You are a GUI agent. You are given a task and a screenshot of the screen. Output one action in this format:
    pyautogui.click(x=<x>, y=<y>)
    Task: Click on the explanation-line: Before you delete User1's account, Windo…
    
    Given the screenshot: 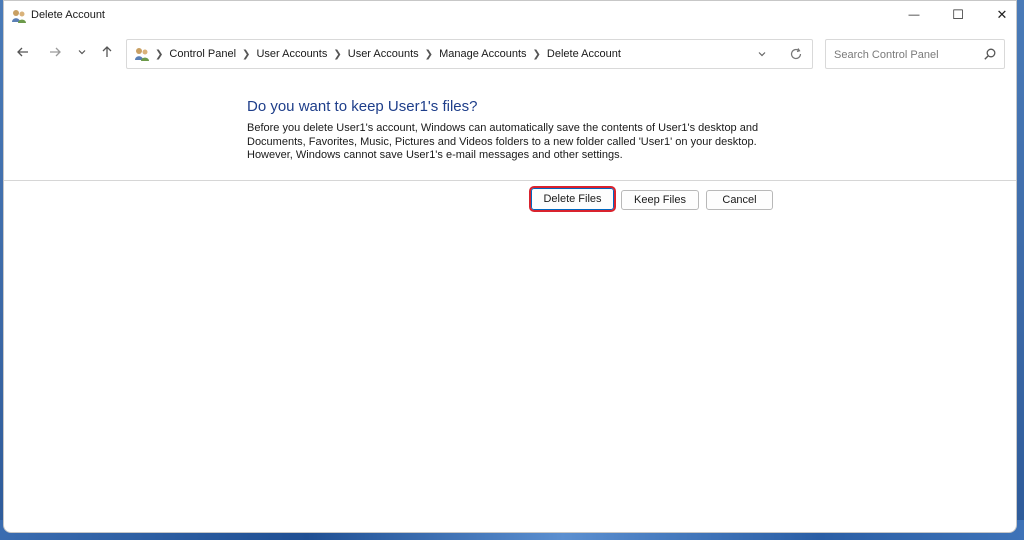 What is the action you would take?
    pyautogui.click(x=503, y=128)
    